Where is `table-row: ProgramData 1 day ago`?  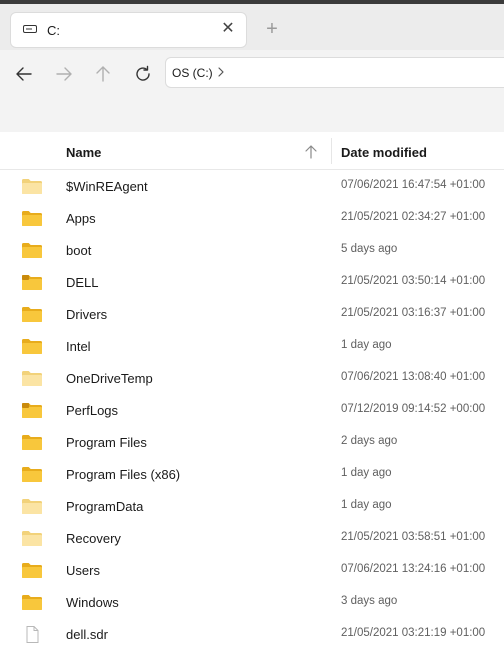
table-row: ProgramData 1 day ago is located at coordinates (252, 506).